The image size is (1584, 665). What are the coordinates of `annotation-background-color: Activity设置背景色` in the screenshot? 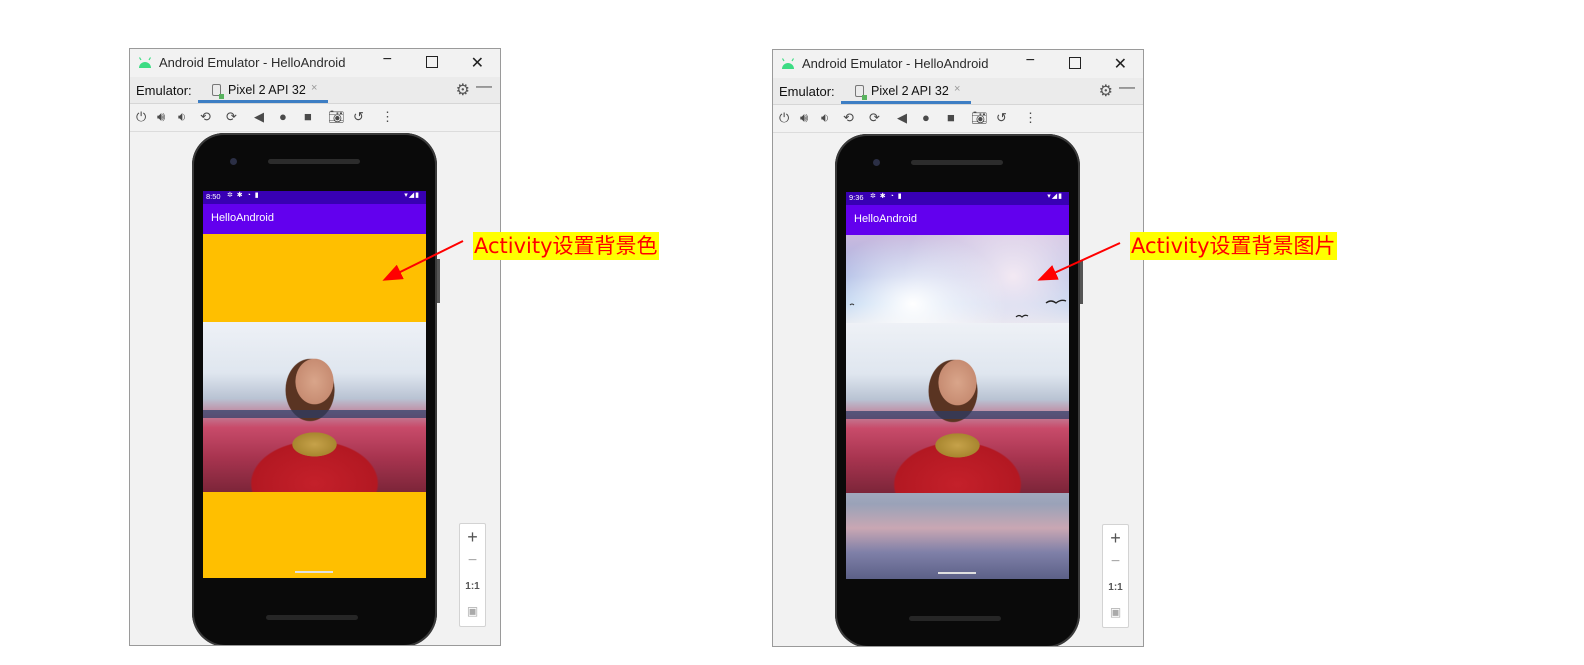 It's located at (566, 246).